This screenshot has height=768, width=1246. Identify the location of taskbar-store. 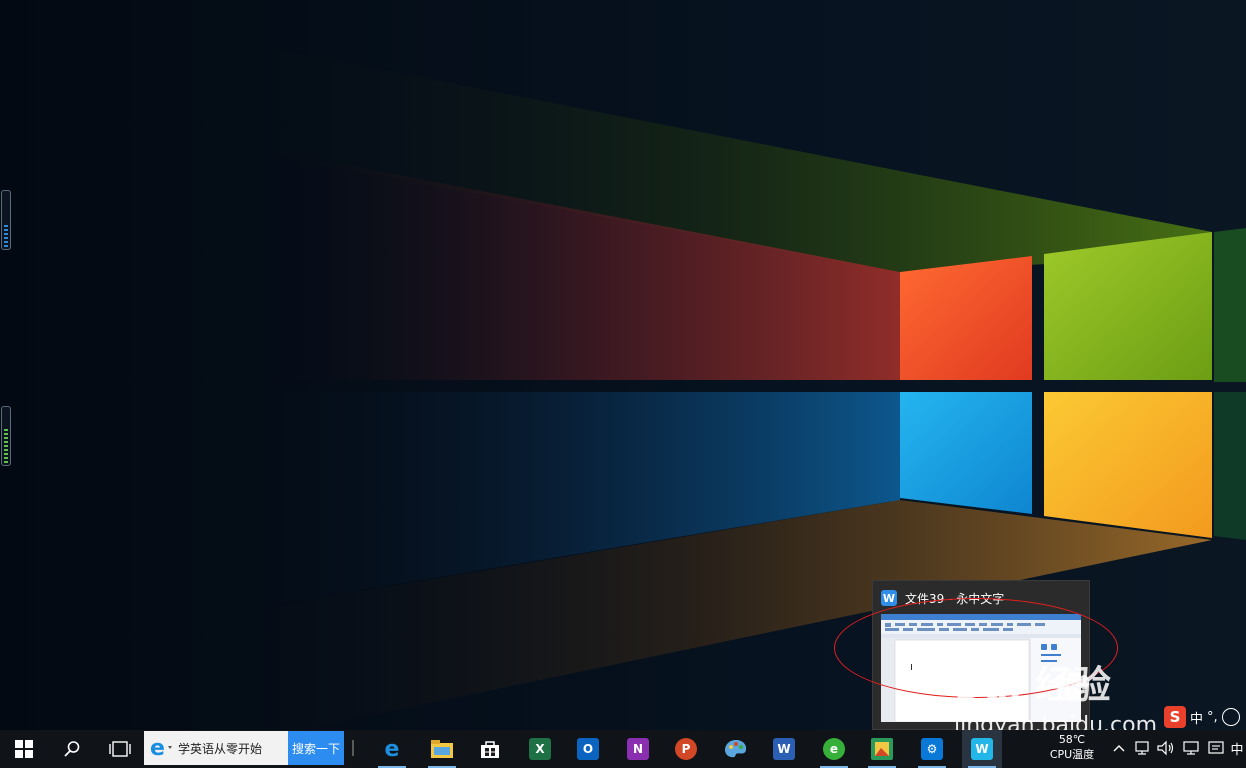
(490, 749).